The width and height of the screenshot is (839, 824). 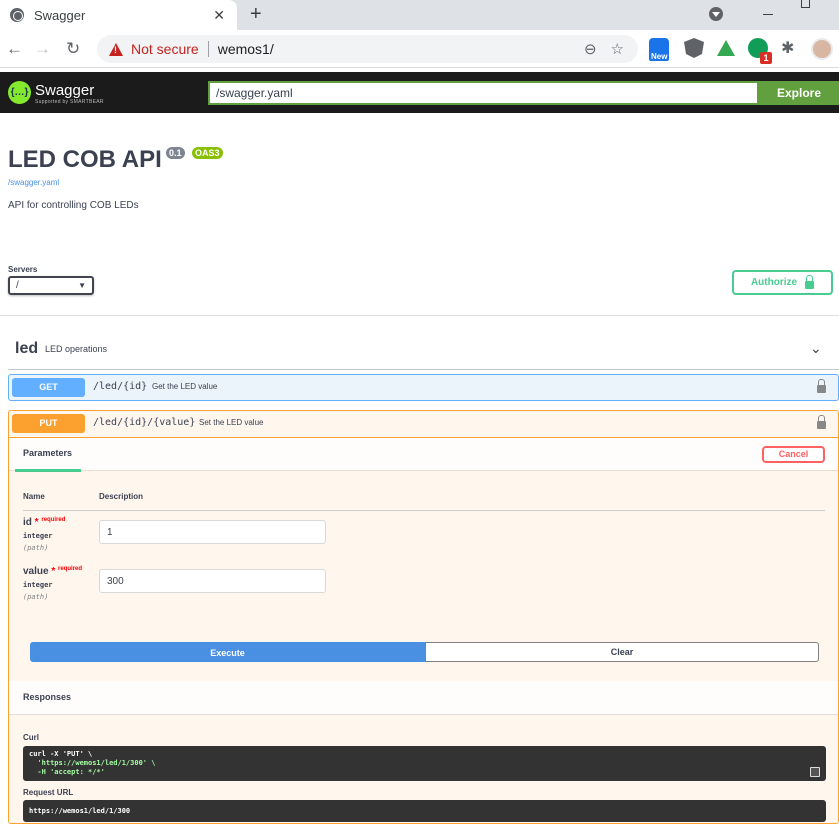 What do you see at coordinates (175, 153) in the screenshot?
I see `version-badge: 0.1` at bounding box center [175, 153].